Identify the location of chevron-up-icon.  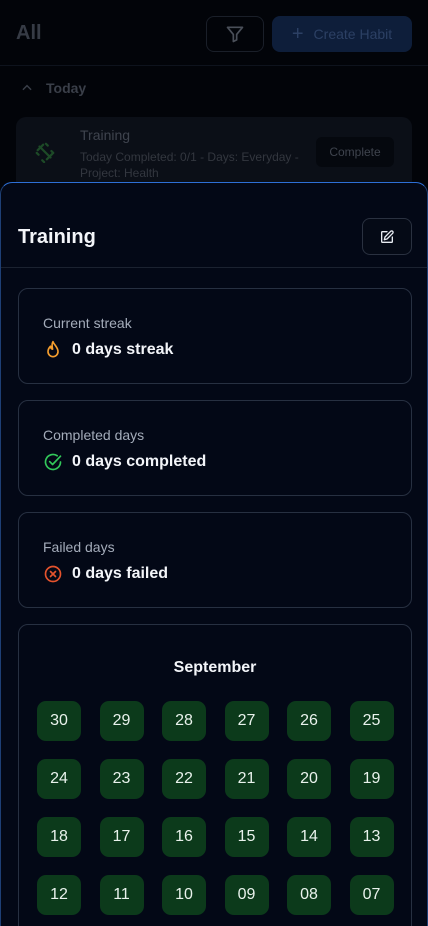
(27, 87).